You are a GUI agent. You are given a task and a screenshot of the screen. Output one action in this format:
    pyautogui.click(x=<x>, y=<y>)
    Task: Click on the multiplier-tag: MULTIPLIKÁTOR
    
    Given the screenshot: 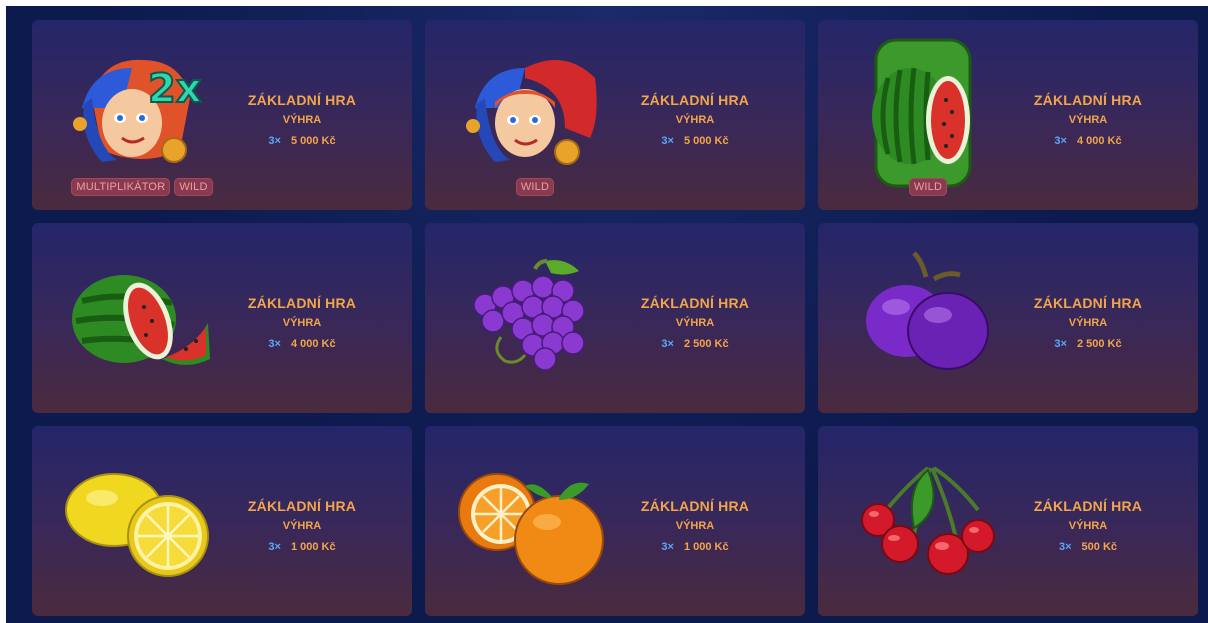 What is the action you would take?
    pyautogui.click(x=121, y=187)
    